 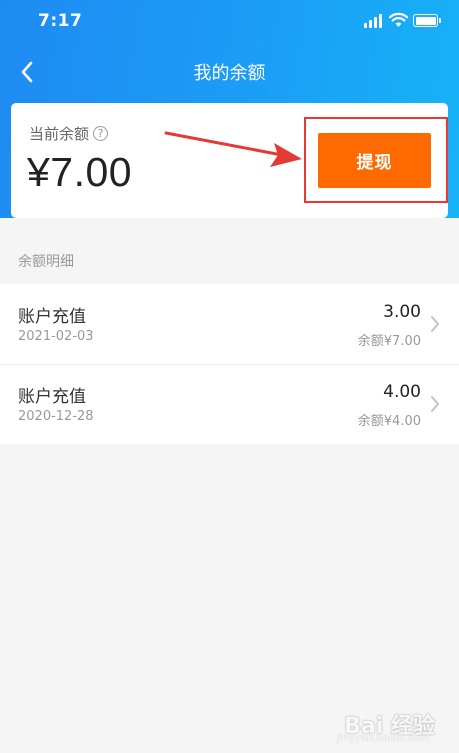 I want to click on withdraw-button: 提现, so click(x=374, y=160).